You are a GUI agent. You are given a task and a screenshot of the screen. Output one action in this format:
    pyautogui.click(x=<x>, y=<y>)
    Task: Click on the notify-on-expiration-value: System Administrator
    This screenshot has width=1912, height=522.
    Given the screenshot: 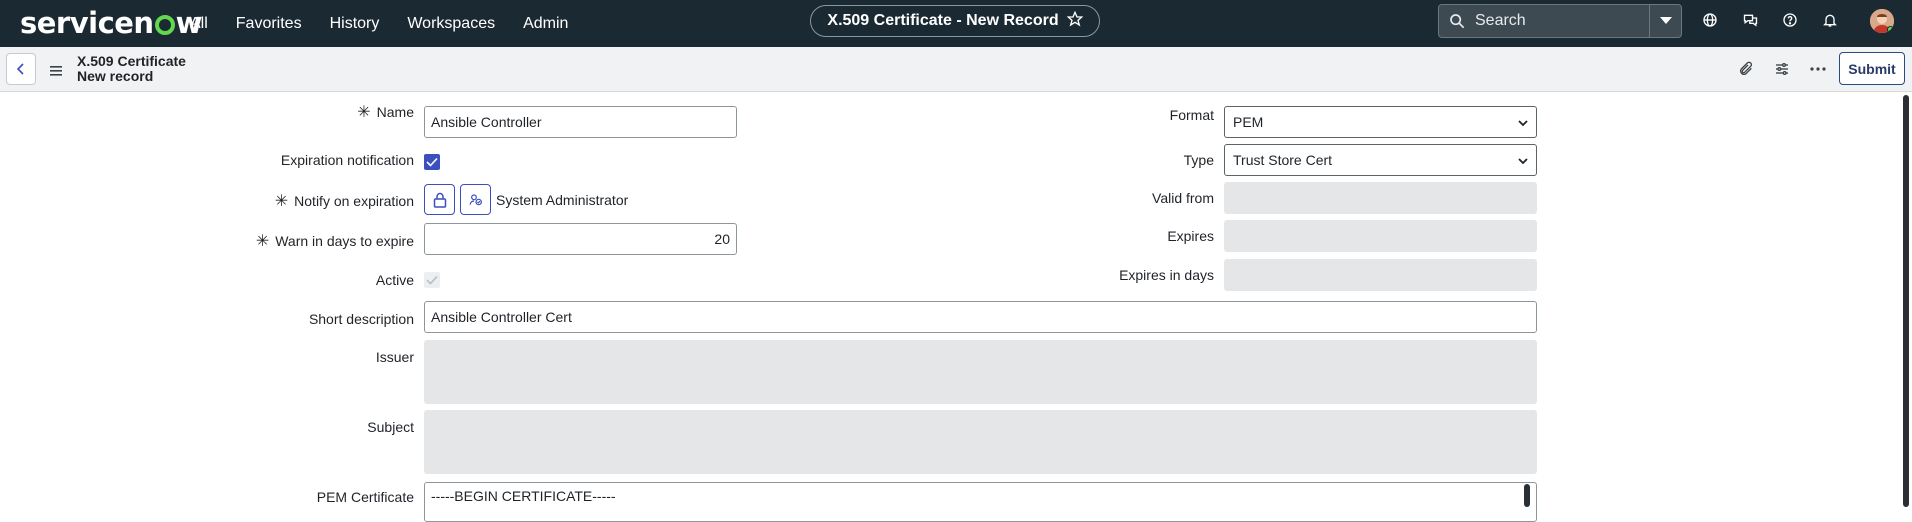 What is the action you would take?
    pyautogui.click(x=562, y=200)
    